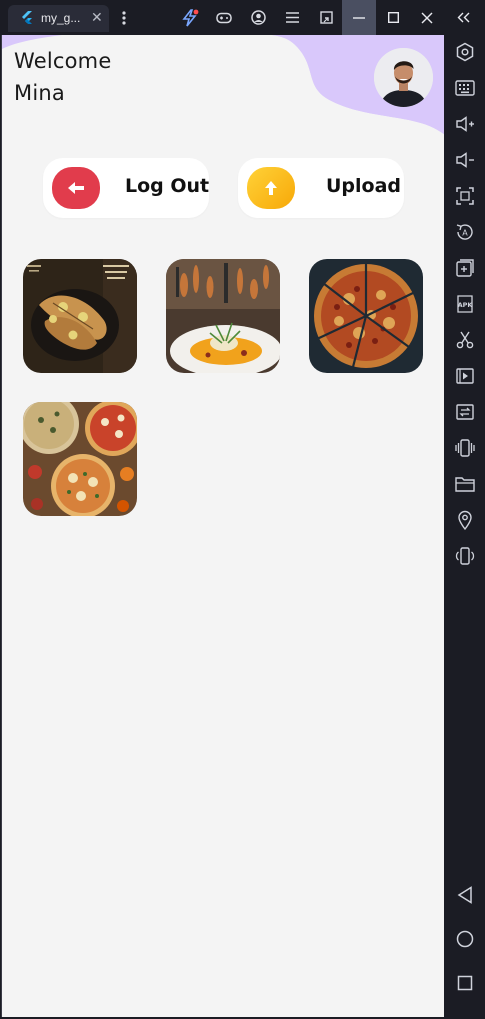 Image resolution: width=485 pixels, height=1019 pixels. Describe the element at coordinates (359, 17) in the screenshot. I see `minimize-icon` at that location.